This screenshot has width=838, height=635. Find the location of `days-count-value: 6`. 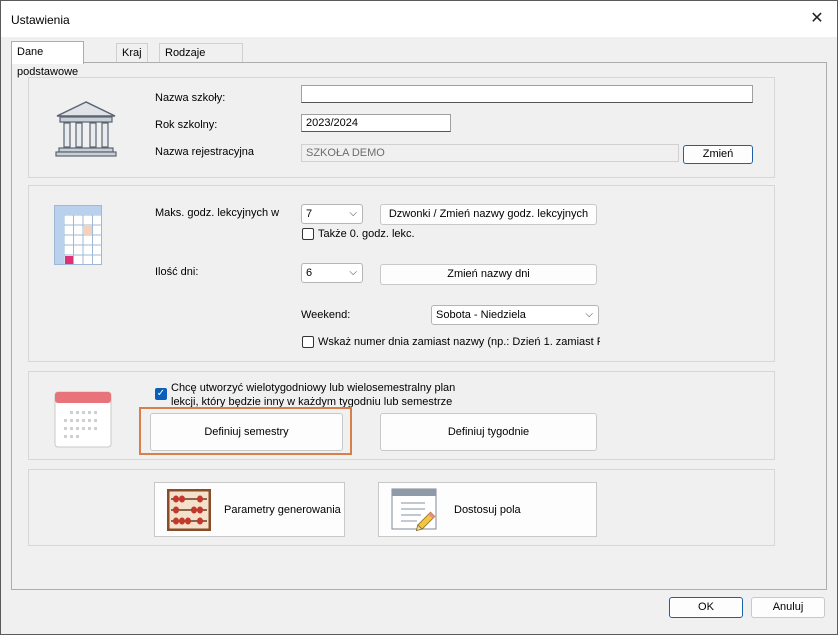

days-count-value: 6 is located at coordinates (309, 273).